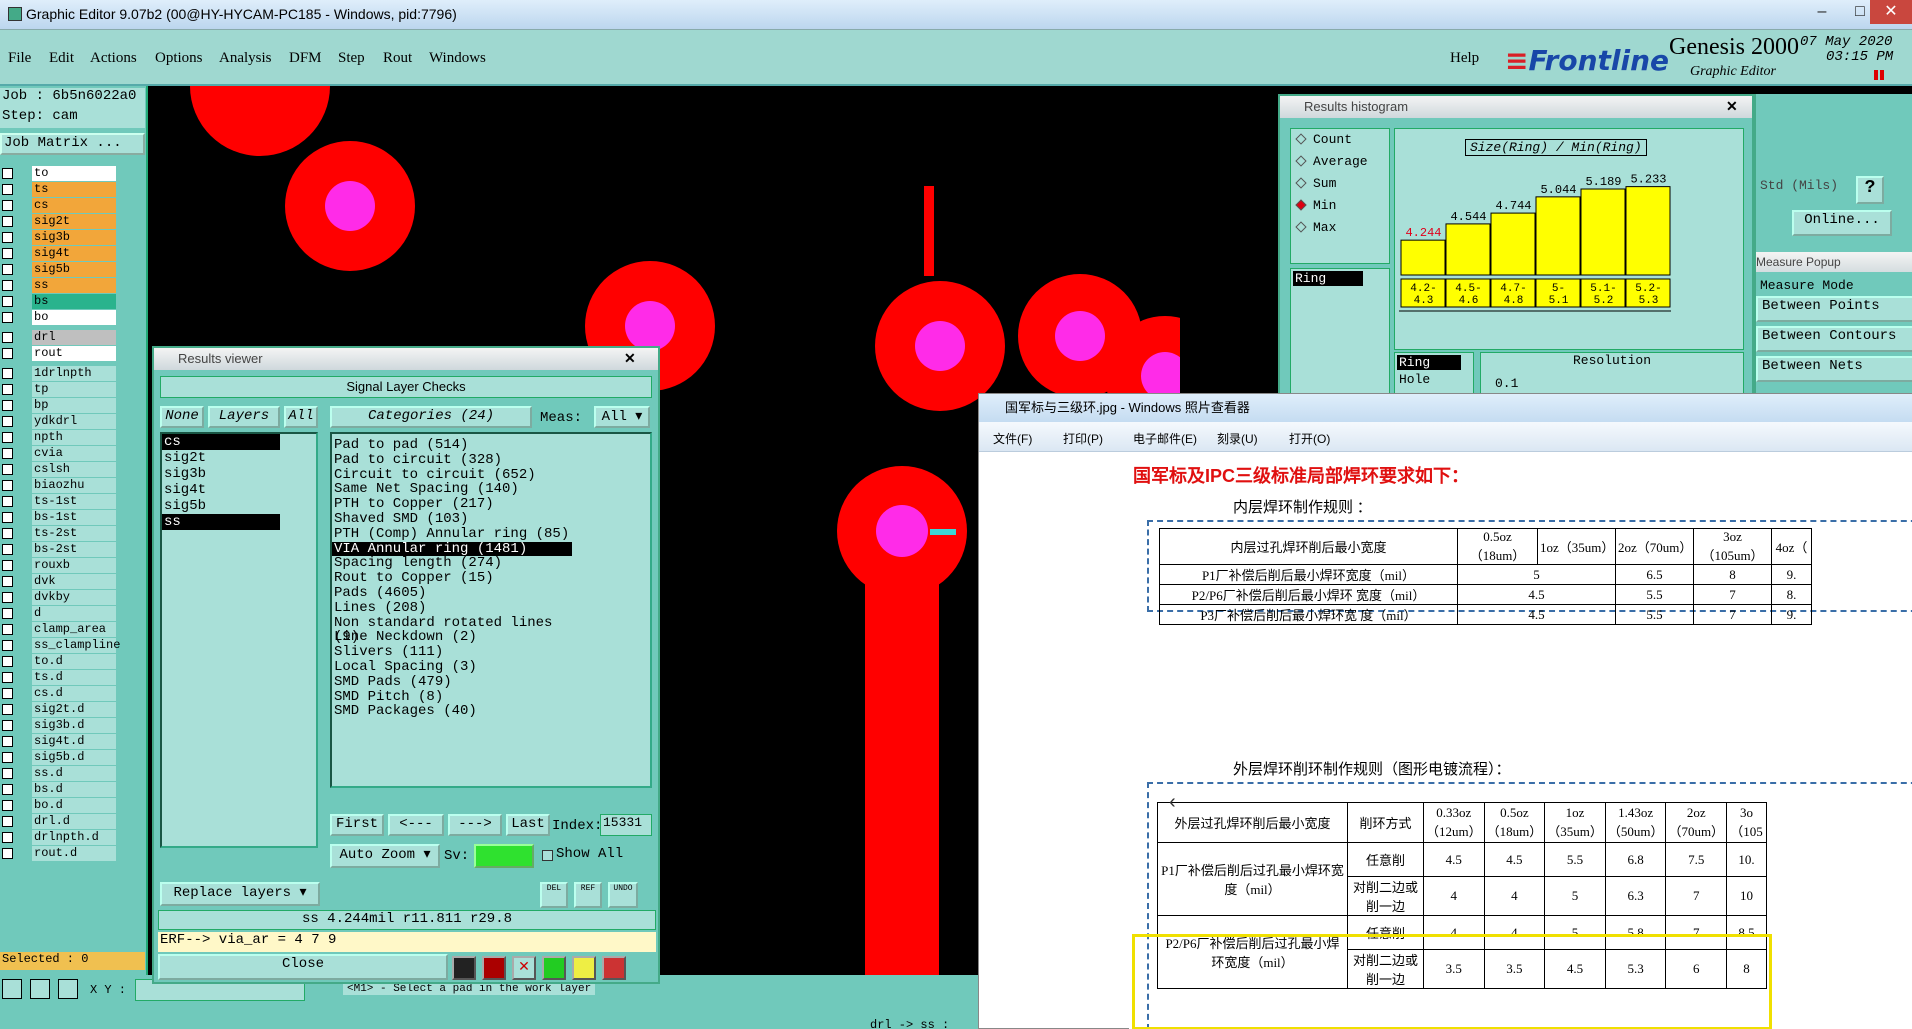  I want to click on layer-name: sig5b, so click(74, 269).